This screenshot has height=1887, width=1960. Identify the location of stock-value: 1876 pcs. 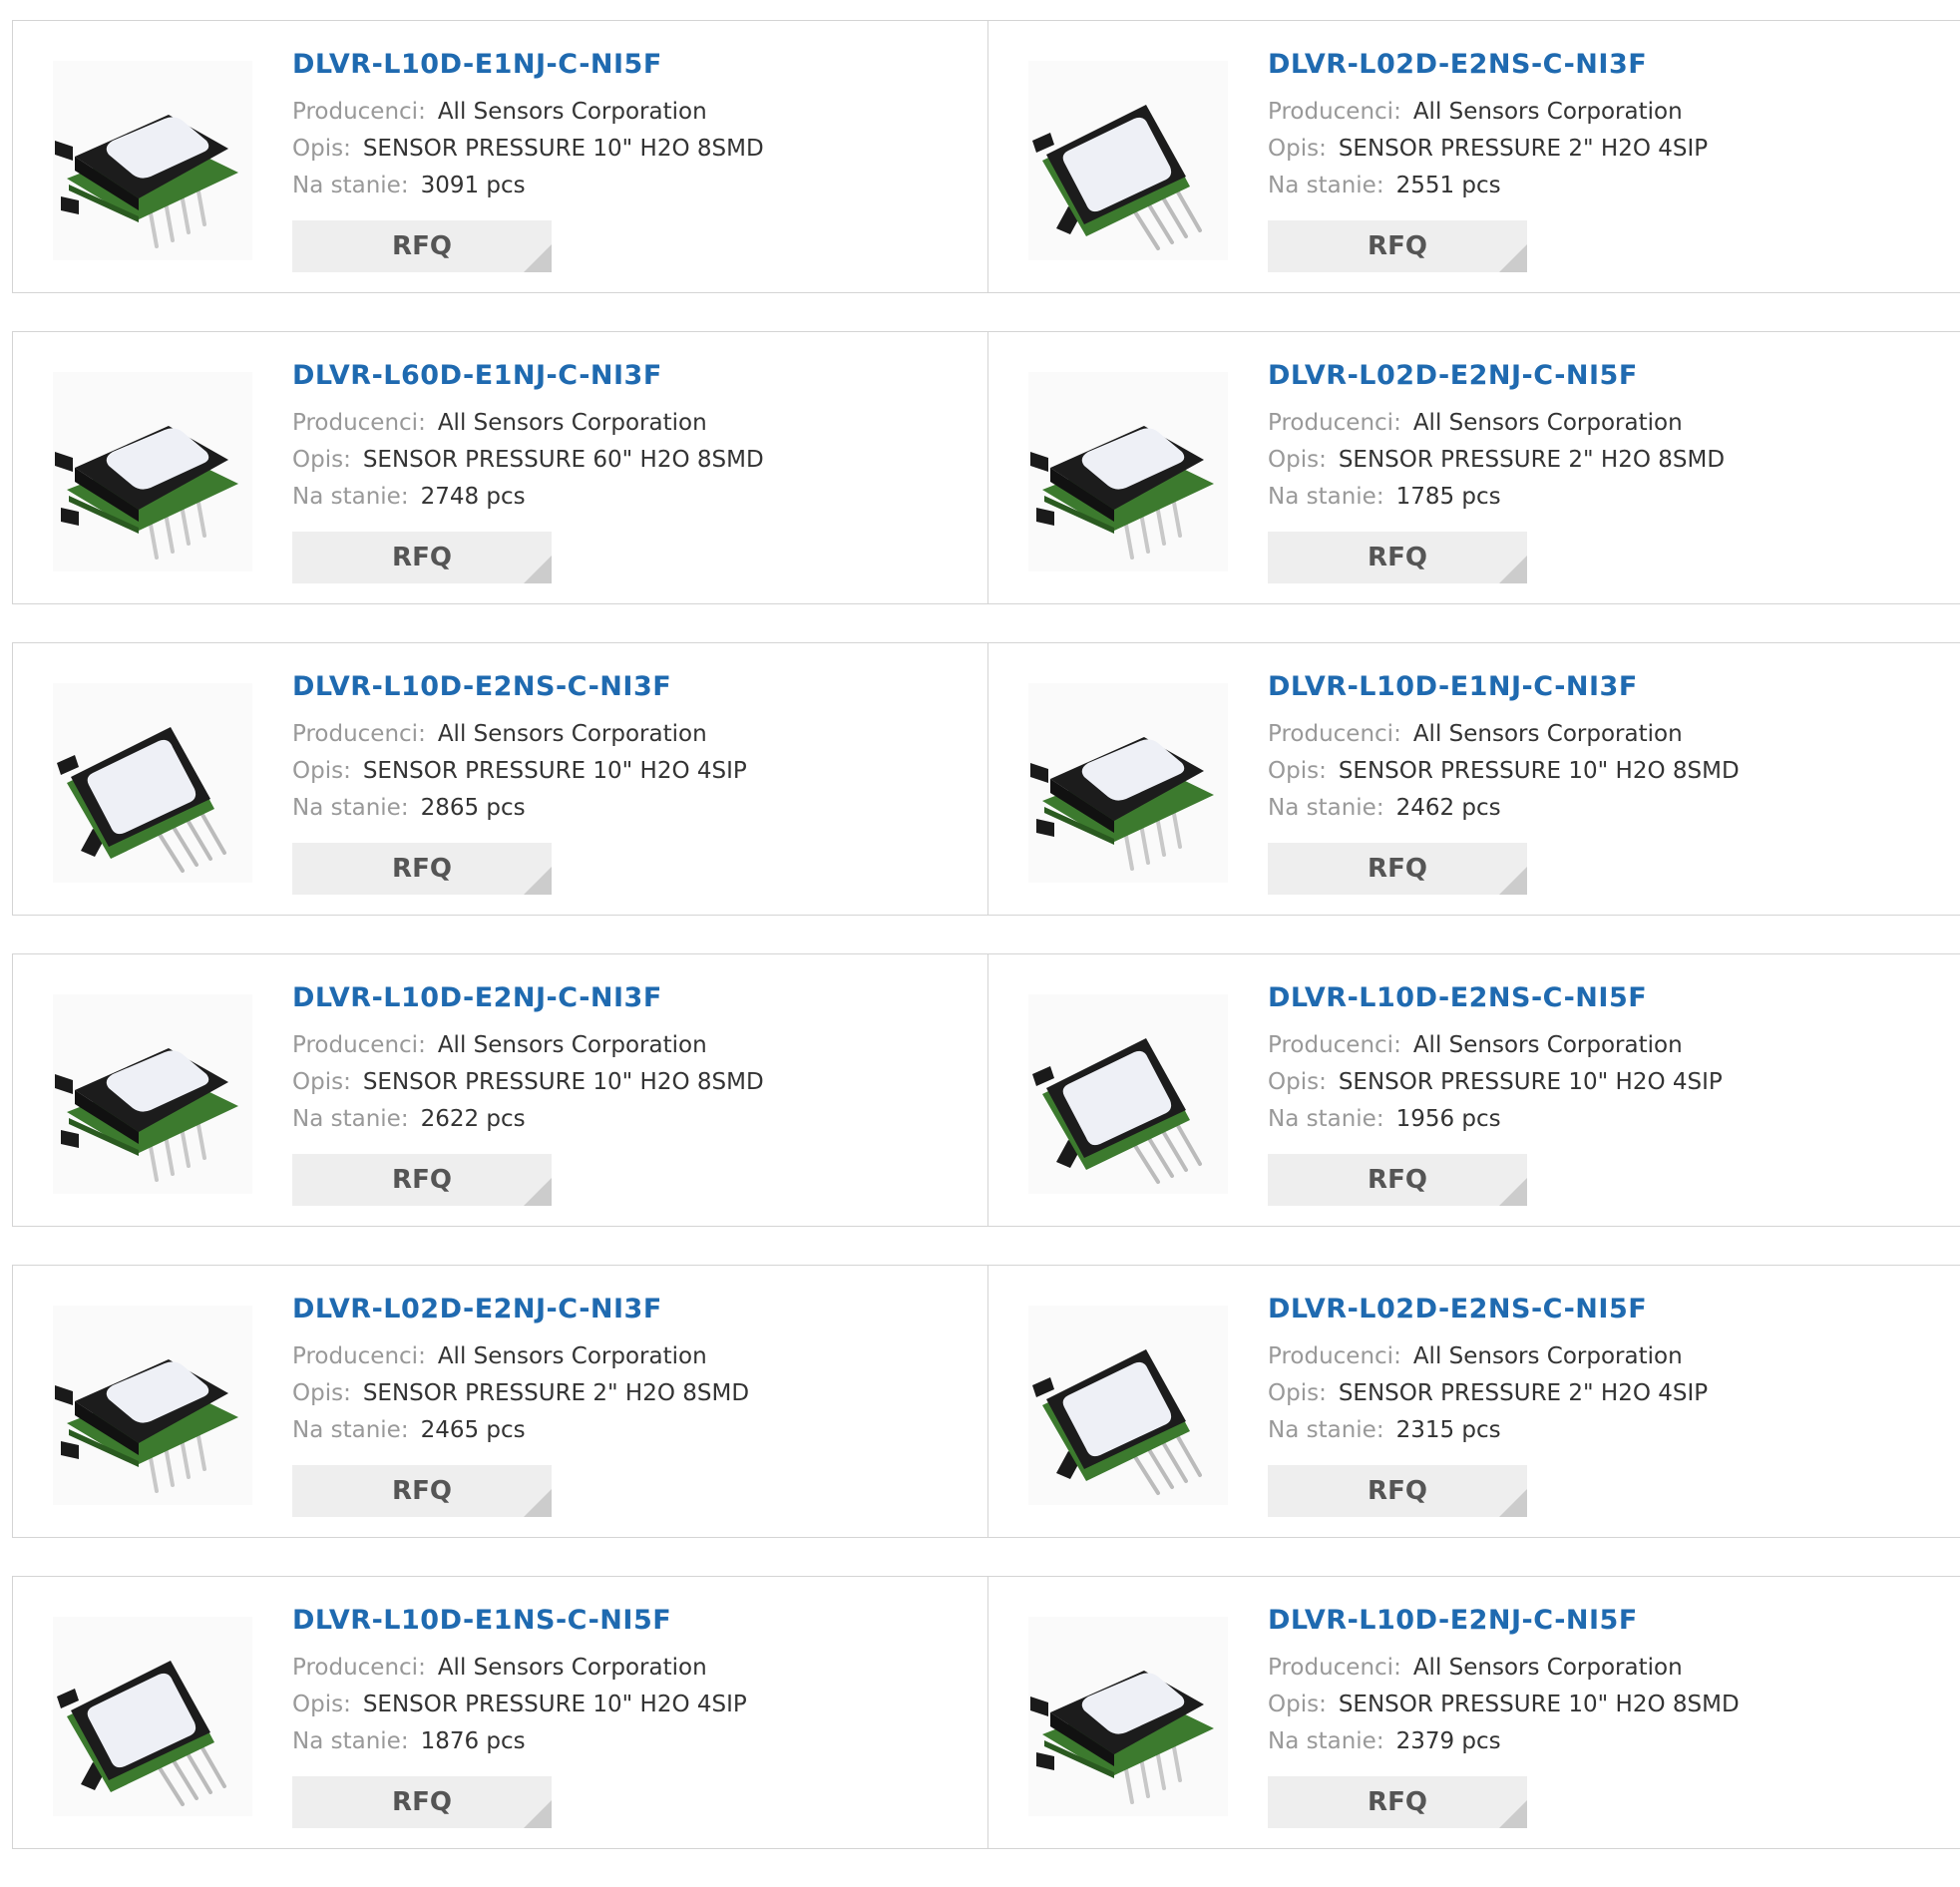
(473, 1741).